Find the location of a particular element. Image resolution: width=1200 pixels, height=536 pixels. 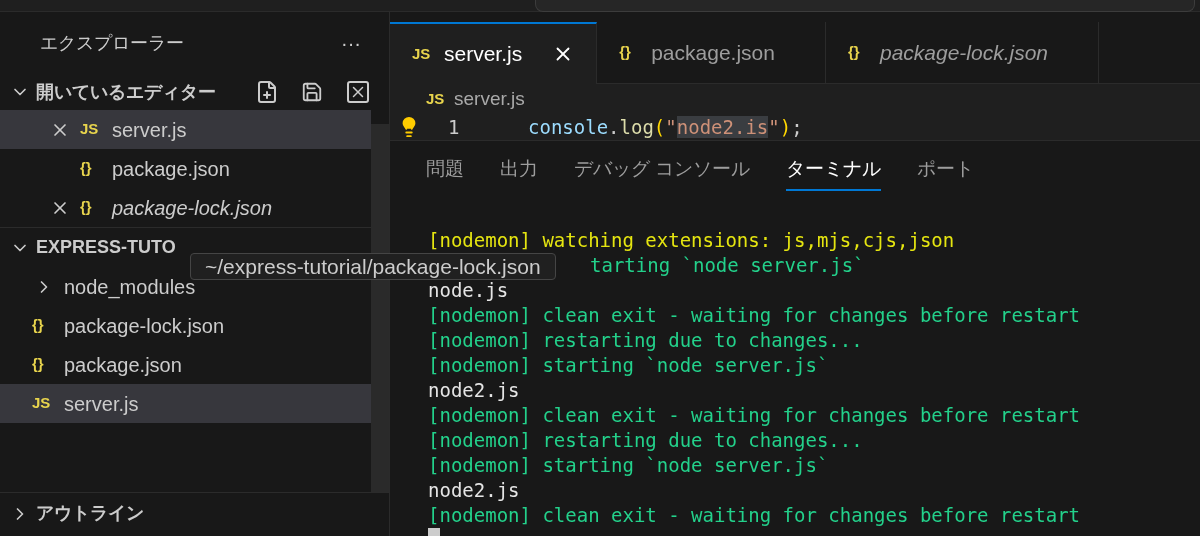

new-file-icon is located at coordinates (267, 92).